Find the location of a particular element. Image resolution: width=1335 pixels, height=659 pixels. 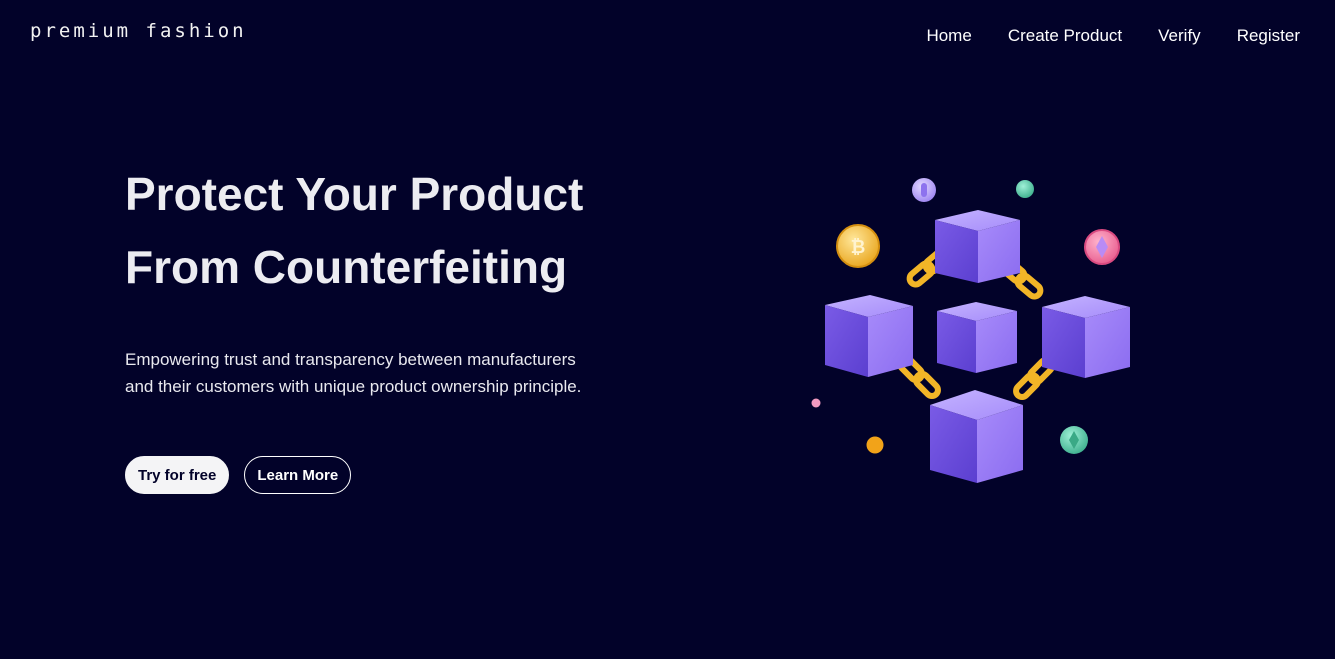

learn-more-button: Learn More is located at coordinates (298, 475).